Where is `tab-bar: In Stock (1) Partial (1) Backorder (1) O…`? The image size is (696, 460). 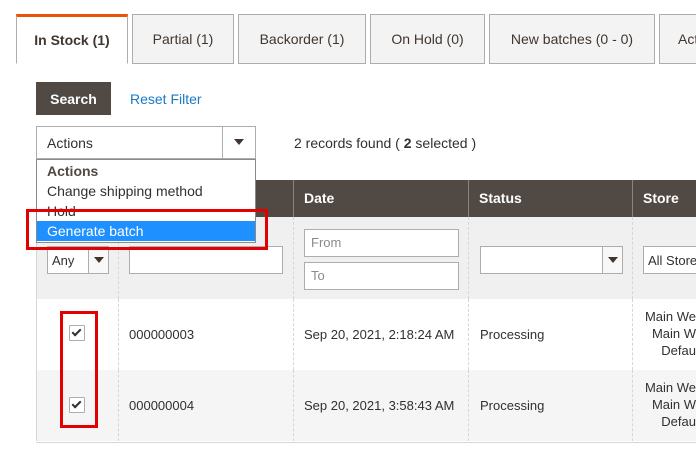 tab-bar: In Stock (1) Partial (1) Backorder (1) O… is located at coordinates (348, 32).